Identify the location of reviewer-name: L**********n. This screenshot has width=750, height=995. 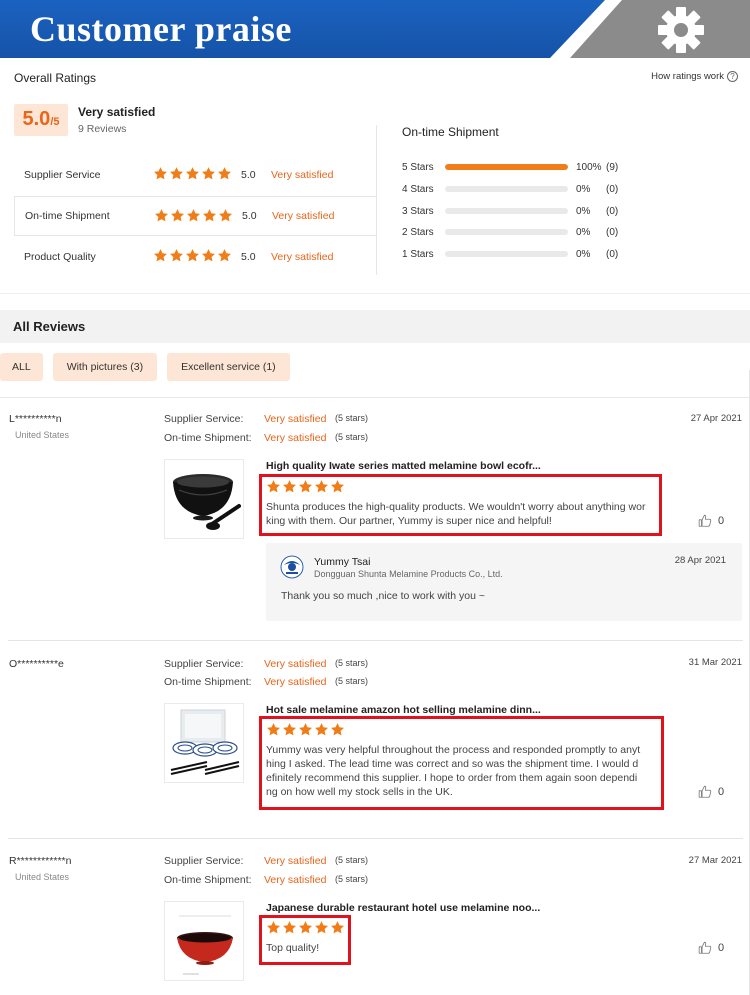
(35, 419).